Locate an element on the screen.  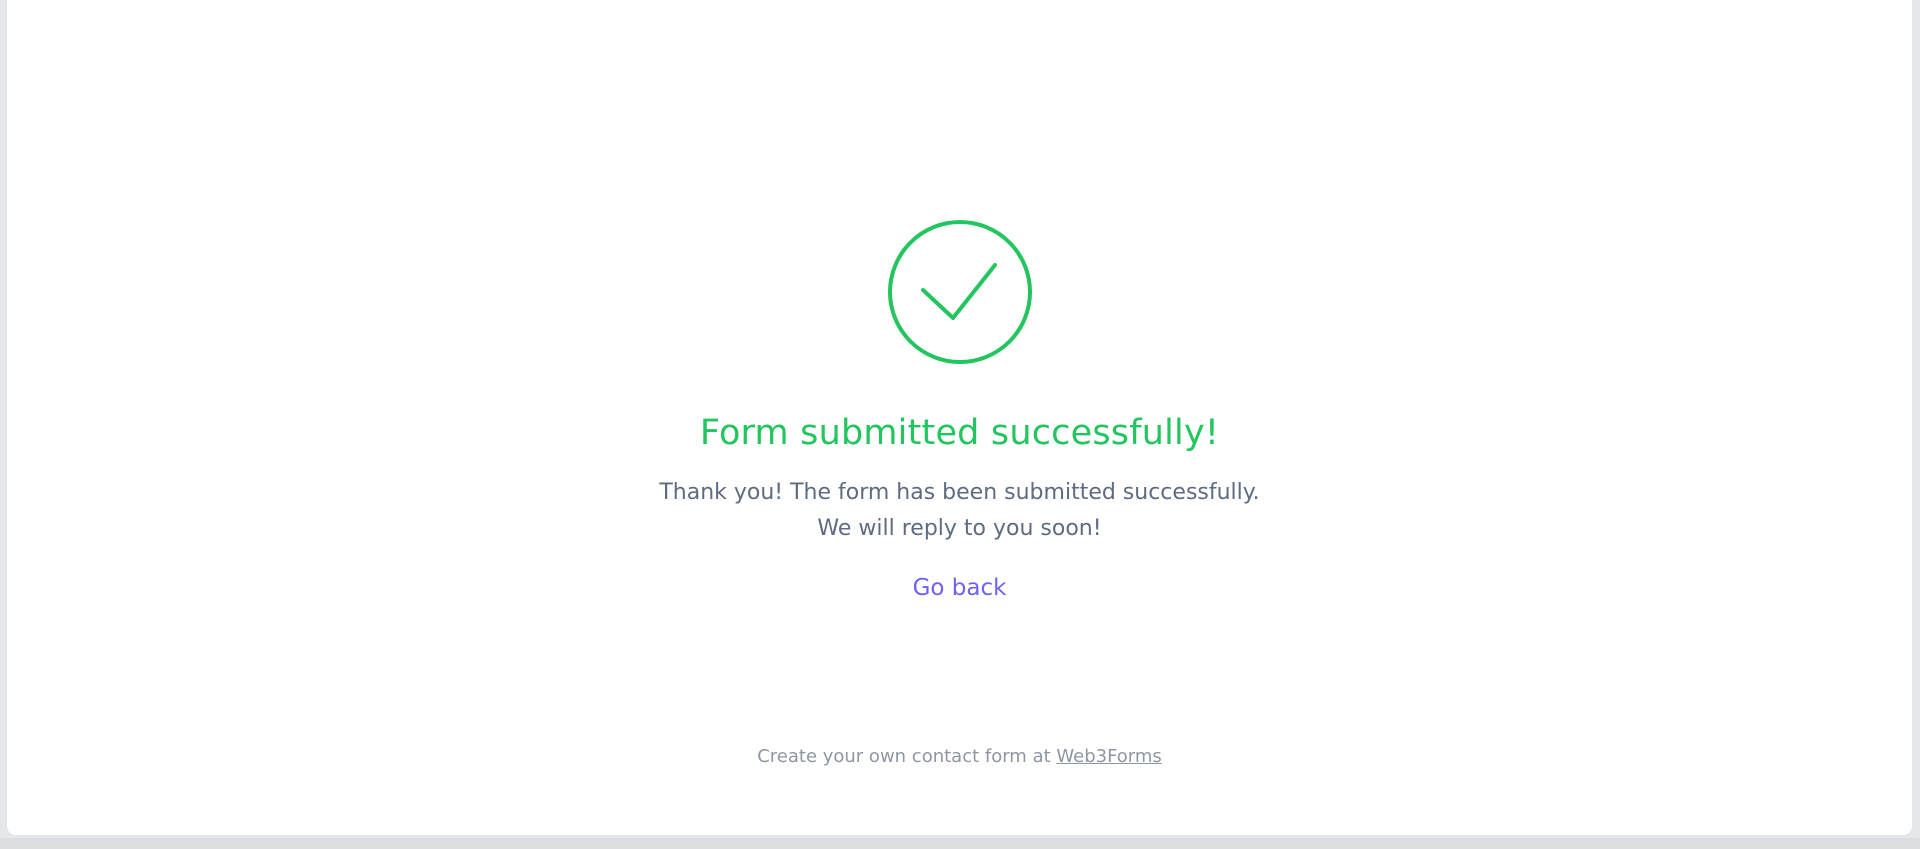
web3forms-link: Web3Forms is located at coordinates (1108, 756).